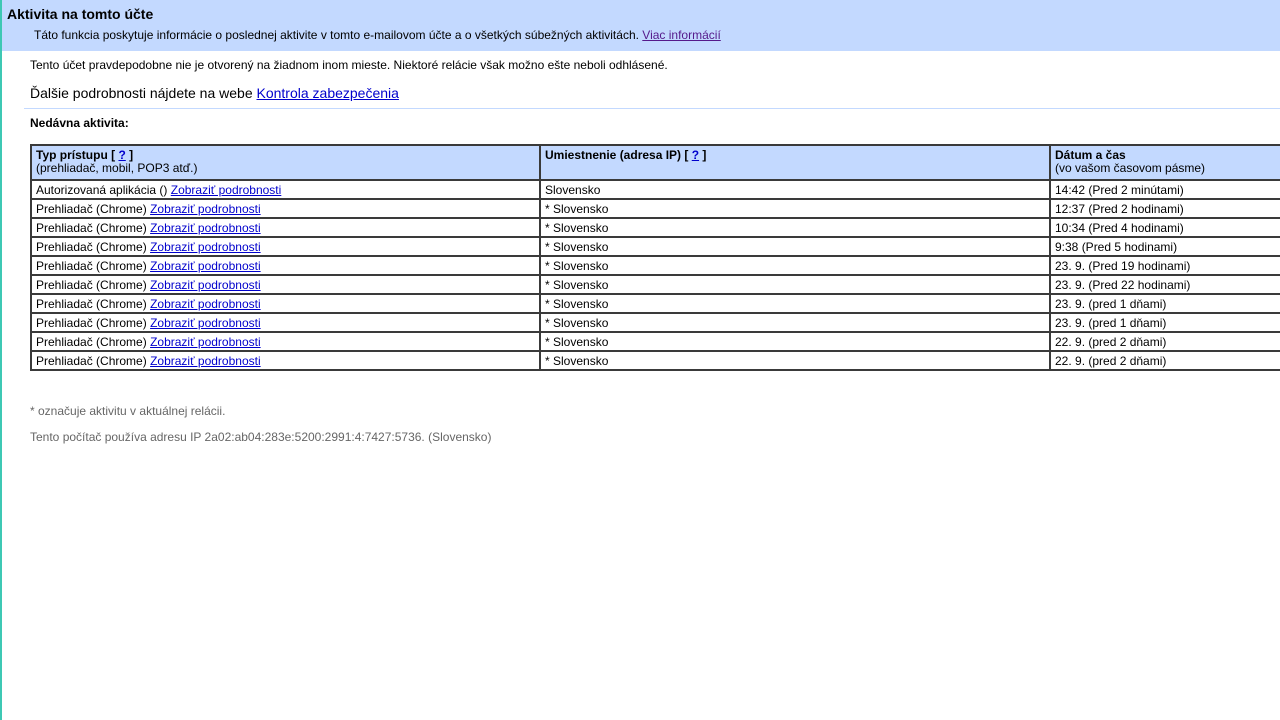  What do you see at coordinates (1164, 284) in the screenshot?
I see `datetime-cell: 23. 9. (Pred 22 hodinami)` at bounding box center [1164, 284].